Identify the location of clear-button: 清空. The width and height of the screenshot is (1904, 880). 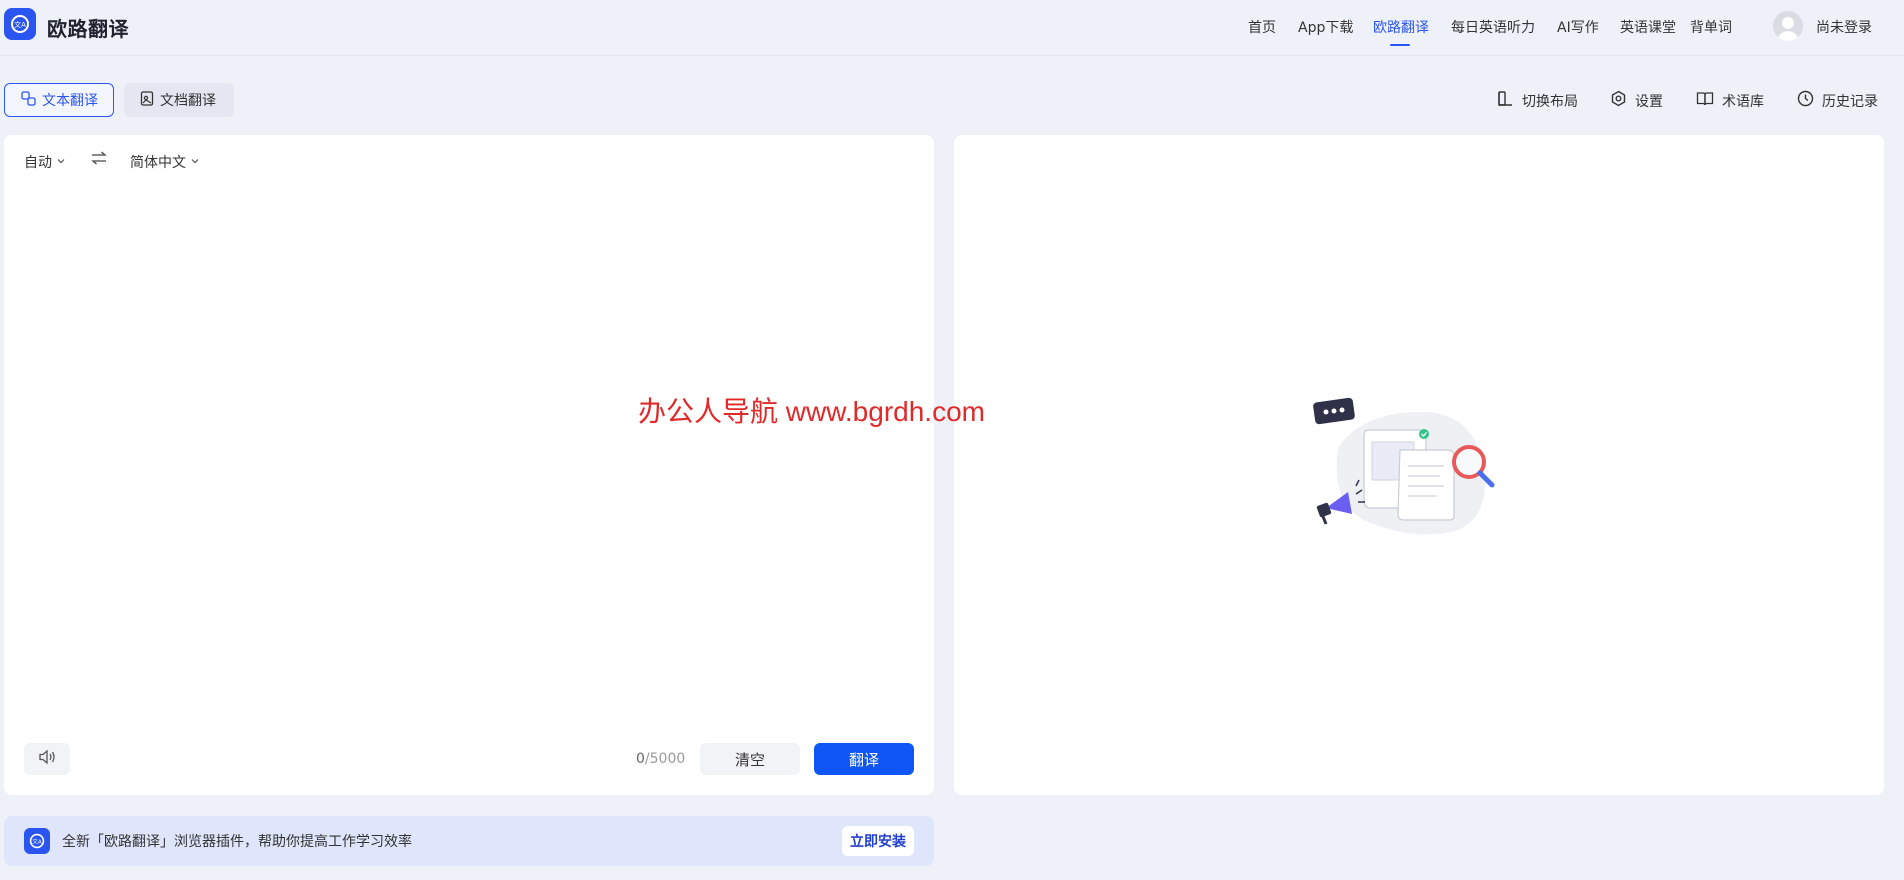
(750, 759).